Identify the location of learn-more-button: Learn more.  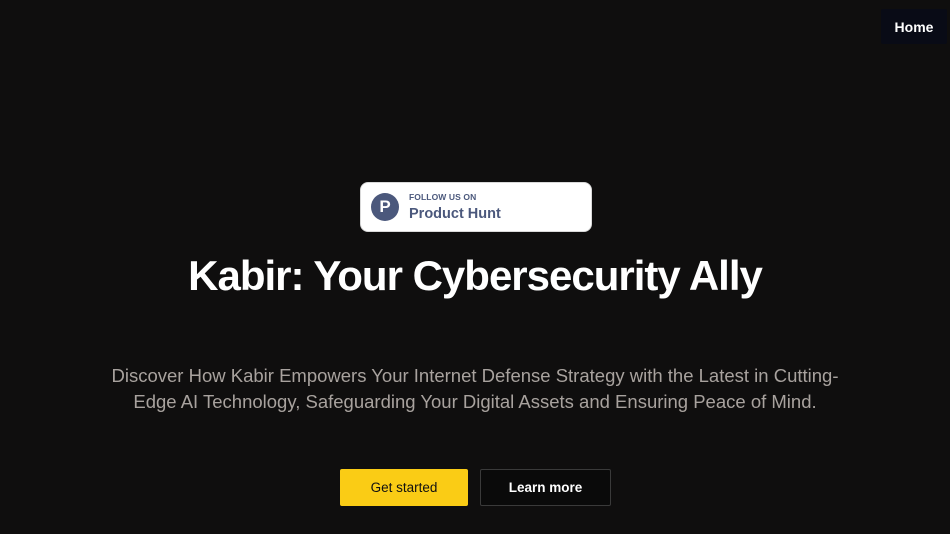
(545, 487).